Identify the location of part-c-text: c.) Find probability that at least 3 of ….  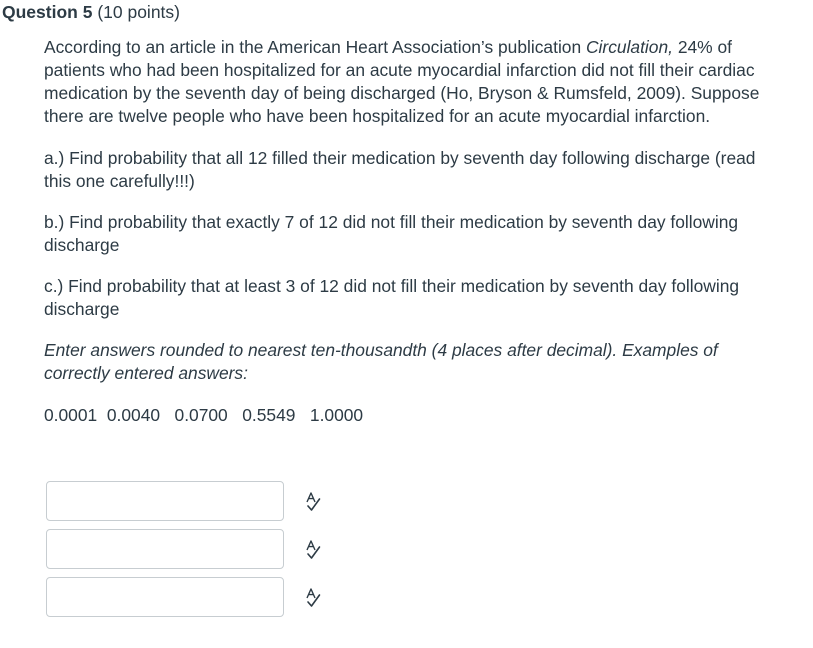
(392, 297).